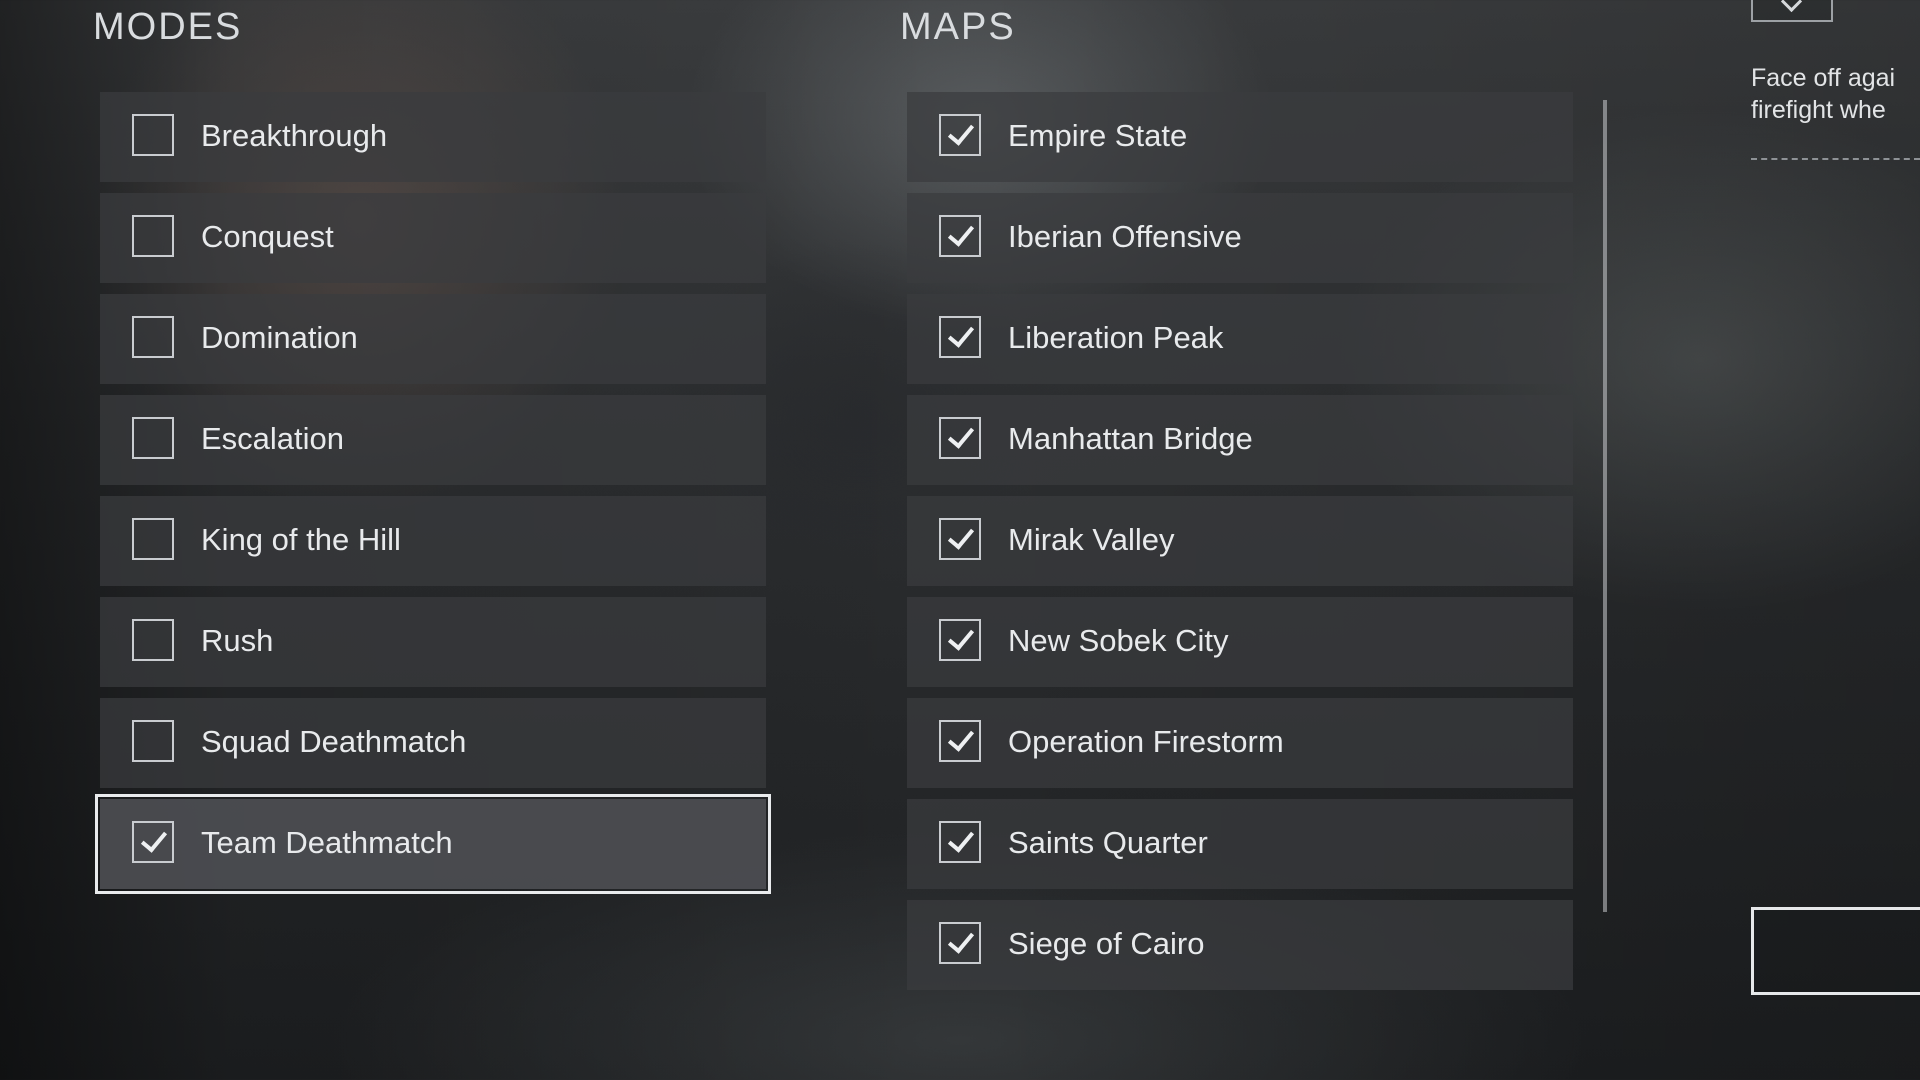 The height and width of the screenshot is (1080, 1920). I want to click on map-option-operation-firestorm: Operation Firestorm, so click(1240, 743).